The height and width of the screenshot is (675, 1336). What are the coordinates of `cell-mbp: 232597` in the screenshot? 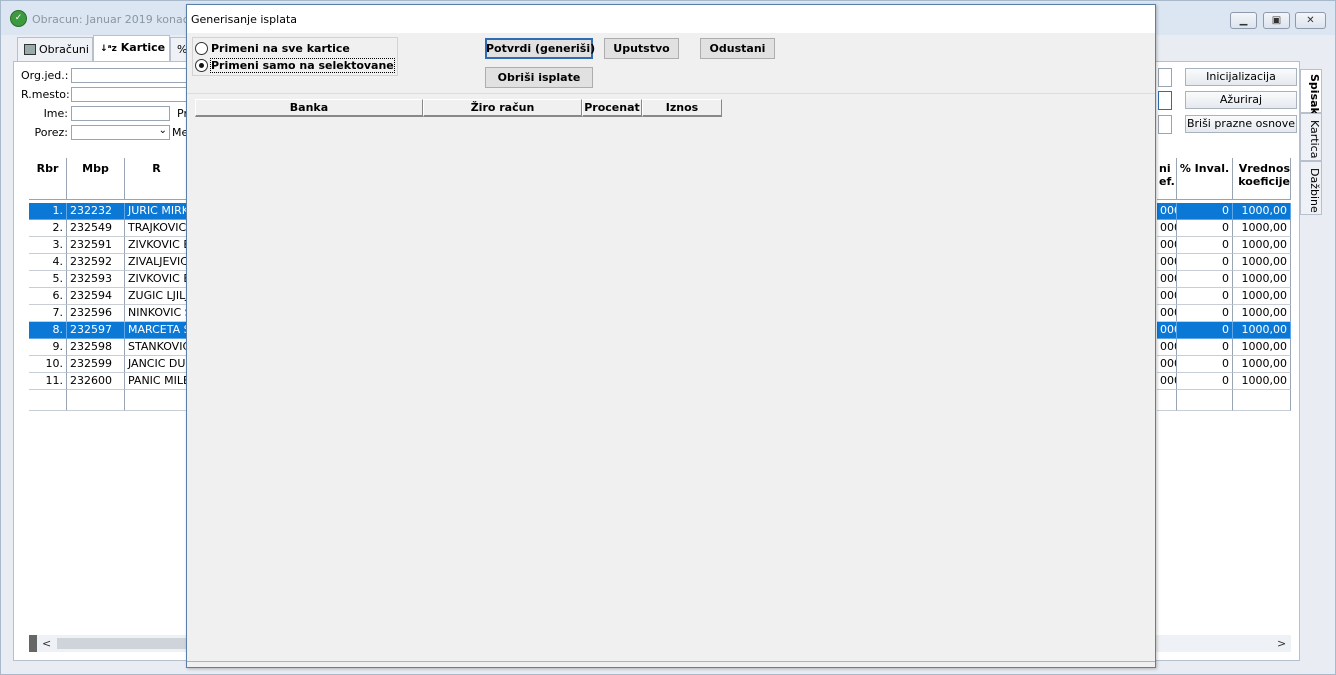 It's located at (96, 330).